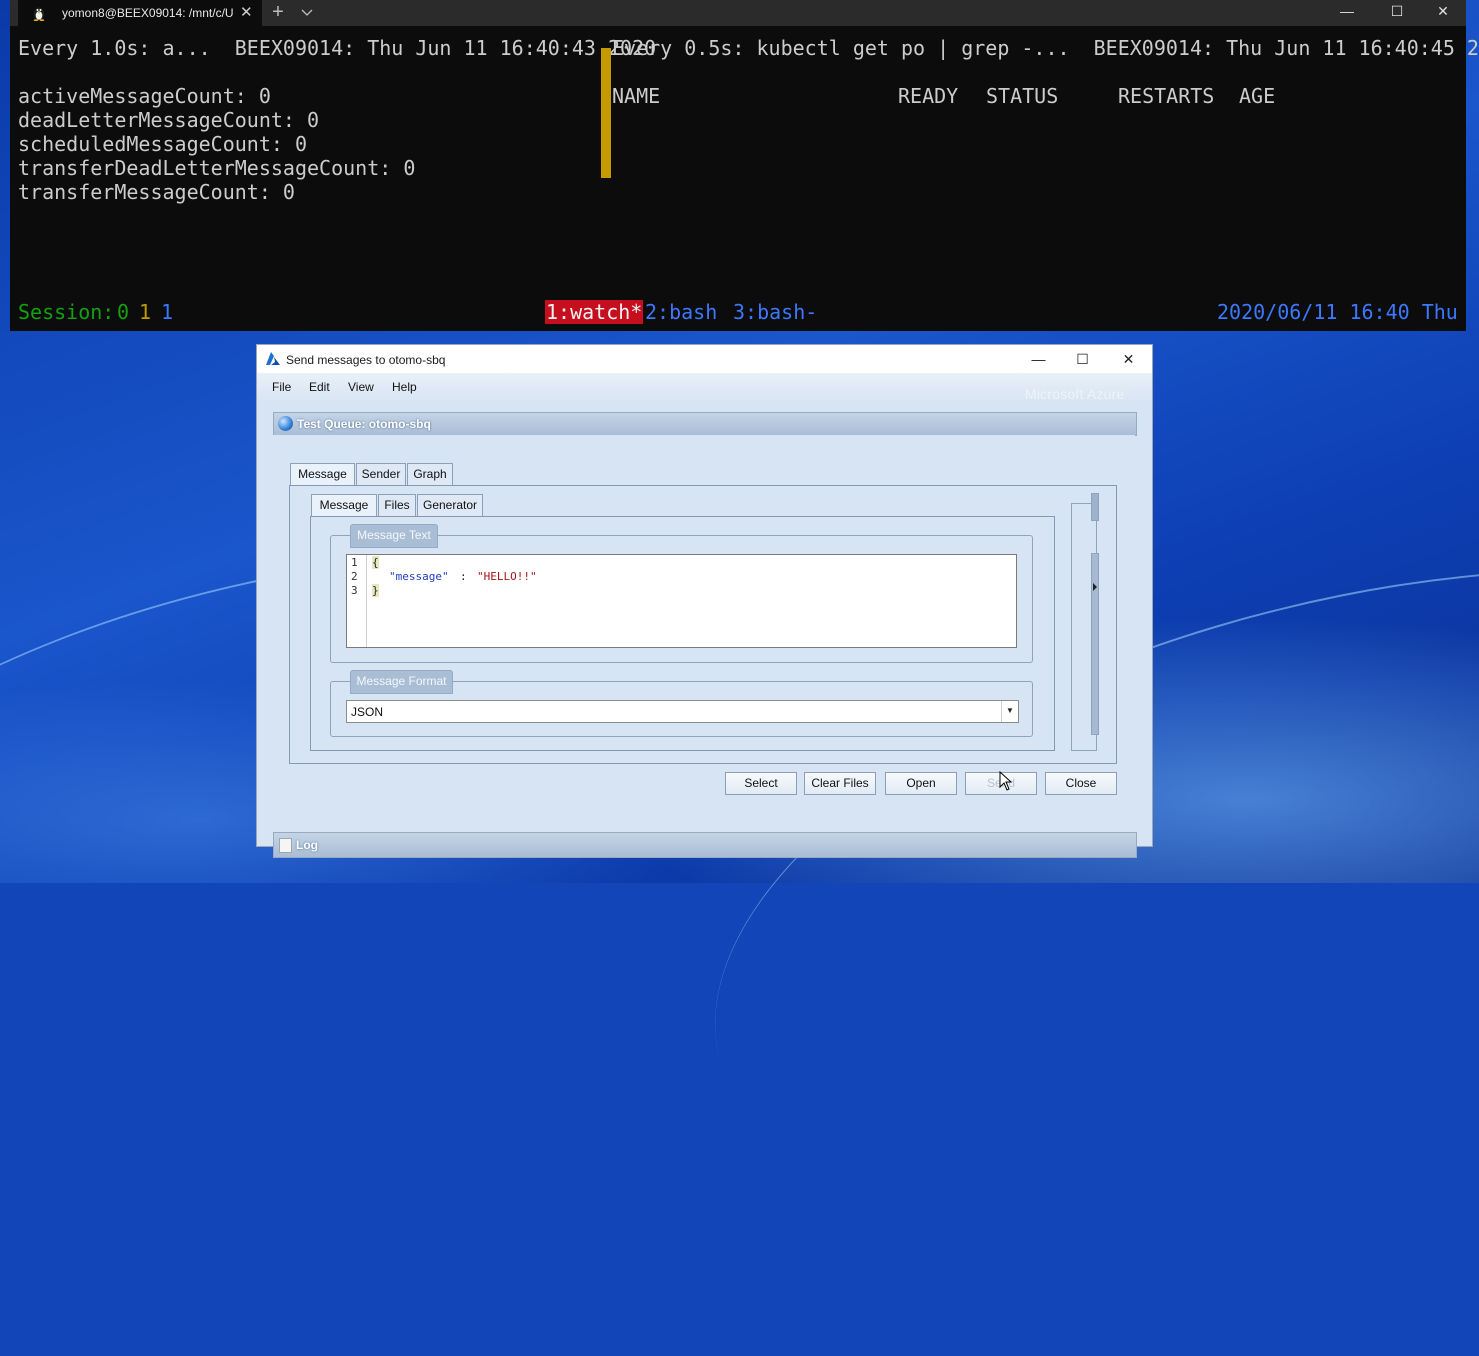 Image resolution: width=1479 pixels, height=1356 pixels. What do you see at coordinates (281, 387) in the screenshot?
I see `menu-file: File` at bounding box center [281, 387].